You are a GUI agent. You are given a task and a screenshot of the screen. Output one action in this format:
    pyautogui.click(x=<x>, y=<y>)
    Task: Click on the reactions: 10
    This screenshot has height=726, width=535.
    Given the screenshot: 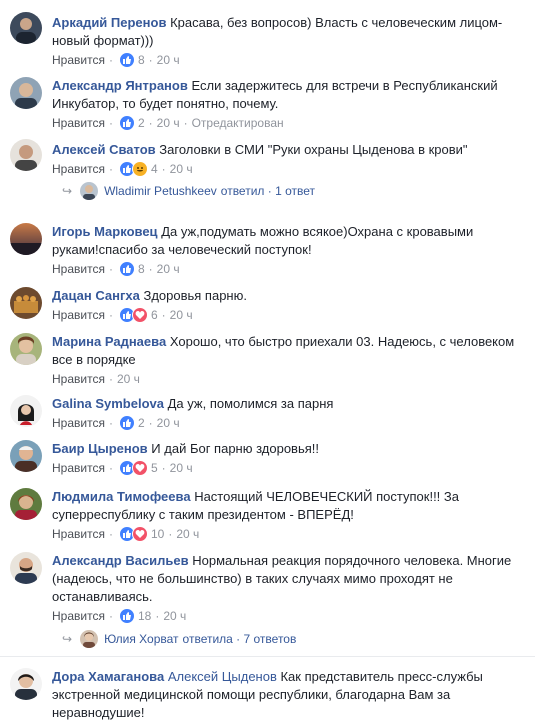 What is the action you would take?
    pyautogui.click(x=141, y=534)
    